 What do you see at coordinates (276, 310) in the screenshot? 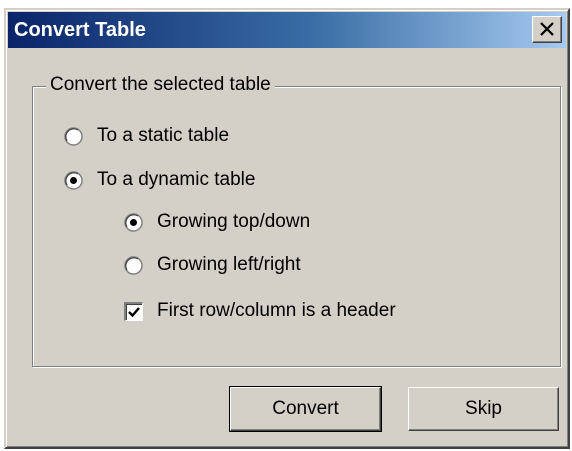
I see `checkbox-header-label: First row/column is a header` at bounding box center [276, 310].